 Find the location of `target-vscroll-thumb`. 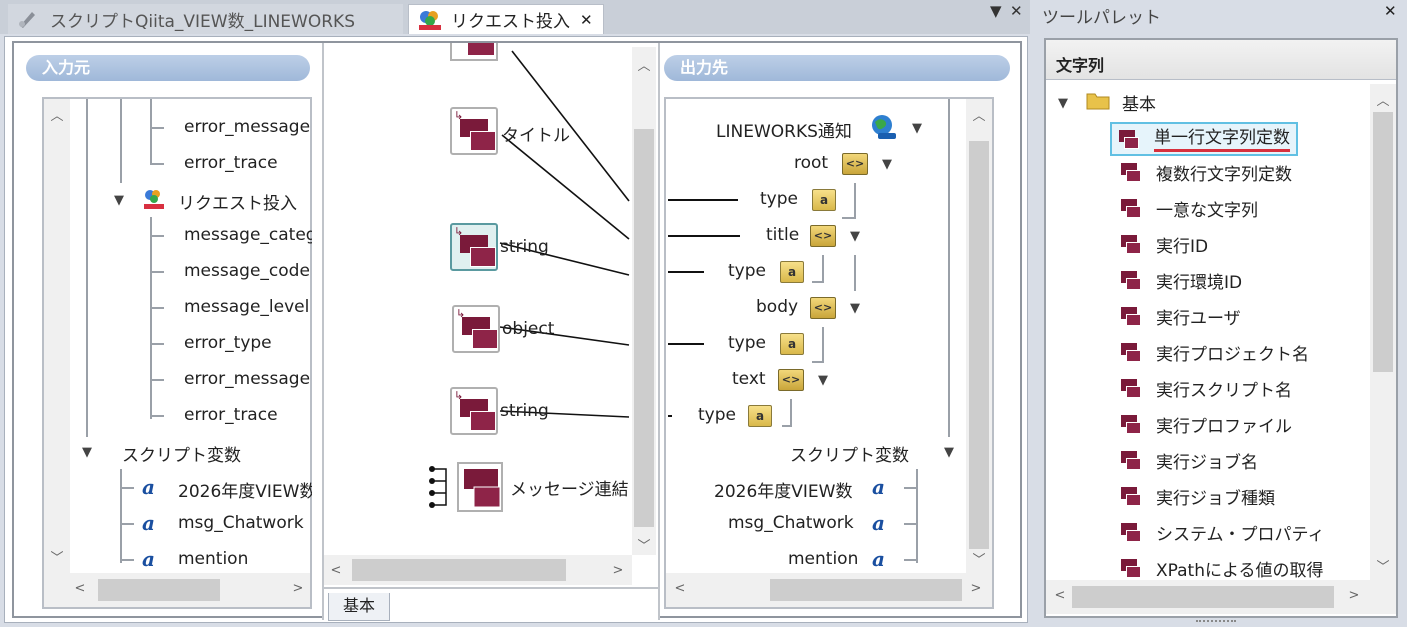

target-vscroll-thumb is located at coordinates (979, 345).